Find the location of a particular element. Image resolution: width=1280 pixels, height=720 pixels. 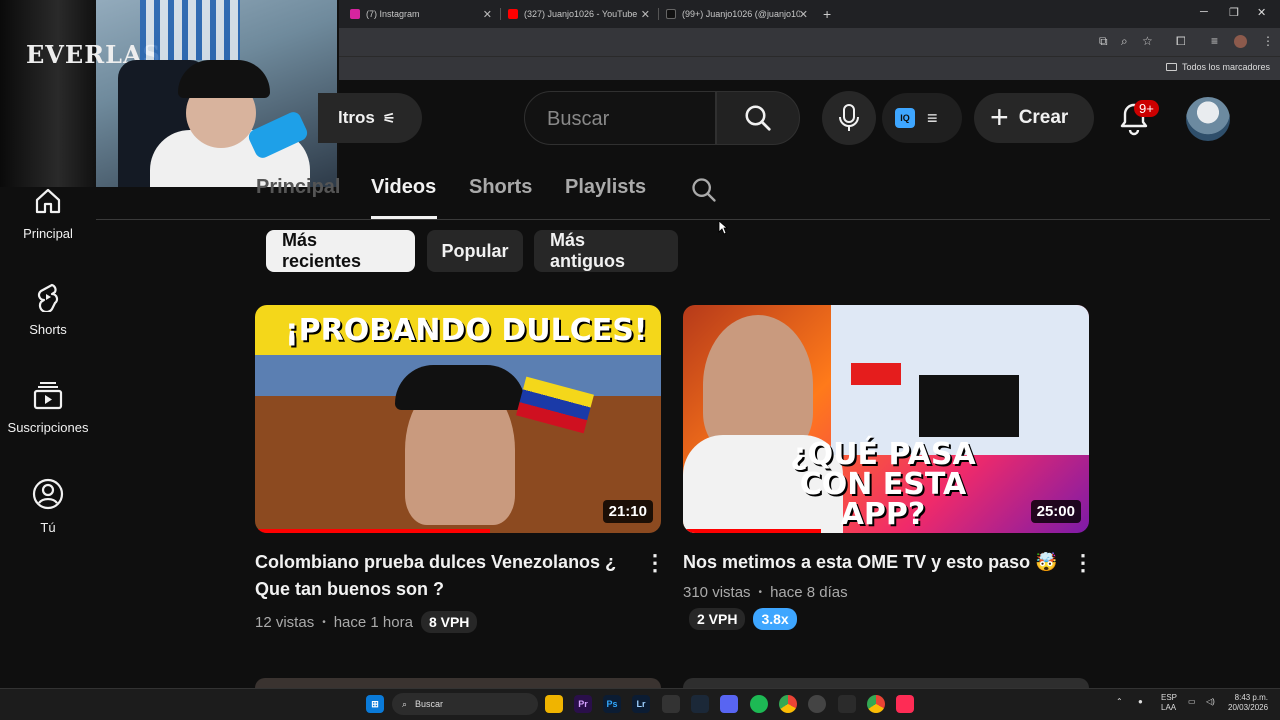

multiplier-badge: 3.8x is located at coordinates (775, 619).